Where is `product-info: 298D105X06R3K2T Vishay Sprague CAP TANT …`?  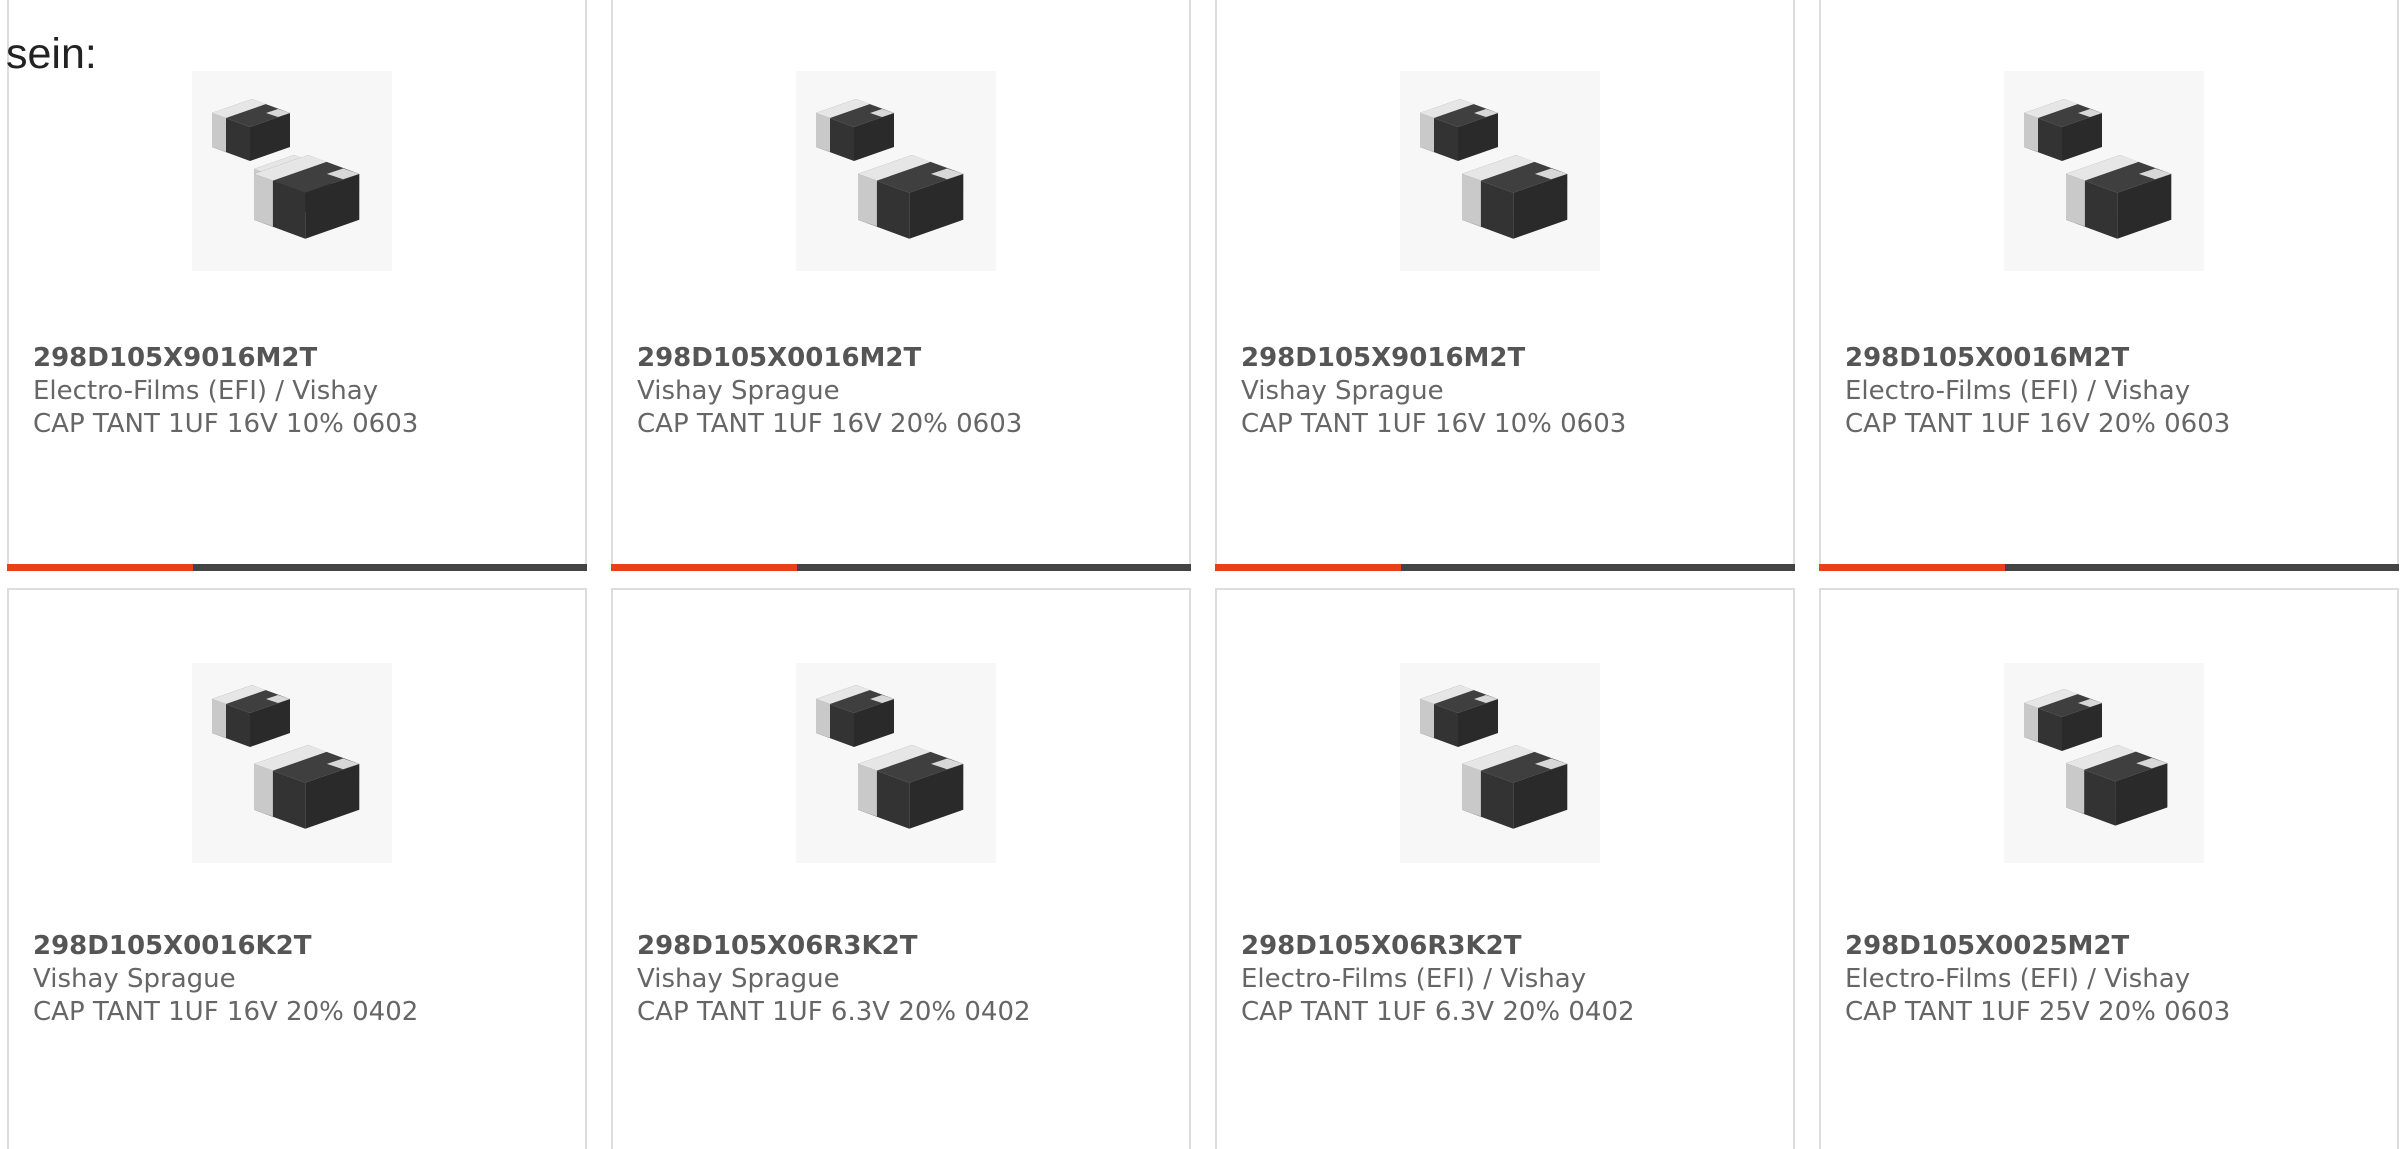
product-info: 298D105X06R3K2T Vishay Sprague CAP TANT … is located at coordinates (908, 979).